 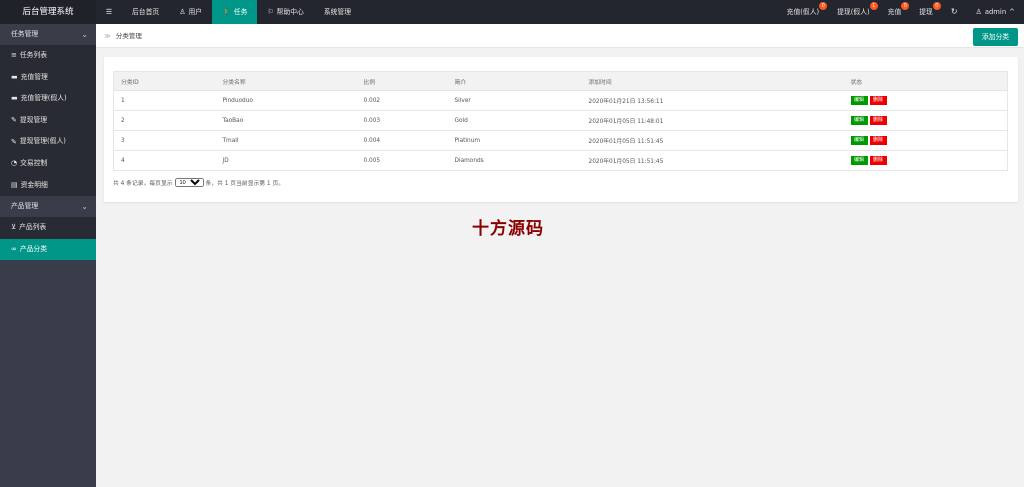 I want to click on nav-item-help: ⚐ 帮助中心, so click(x=285, y=12).